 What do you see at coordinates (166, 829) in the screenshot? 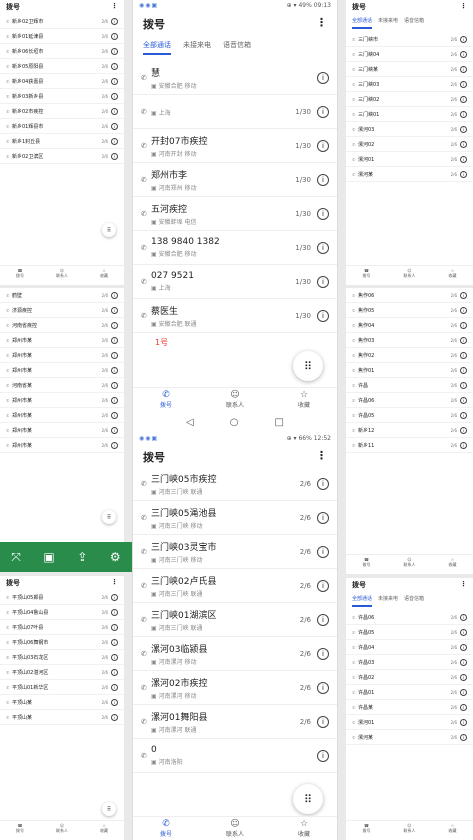
I see `nav-dialer: ✆ 拨号` at bounding box center [166, 829].